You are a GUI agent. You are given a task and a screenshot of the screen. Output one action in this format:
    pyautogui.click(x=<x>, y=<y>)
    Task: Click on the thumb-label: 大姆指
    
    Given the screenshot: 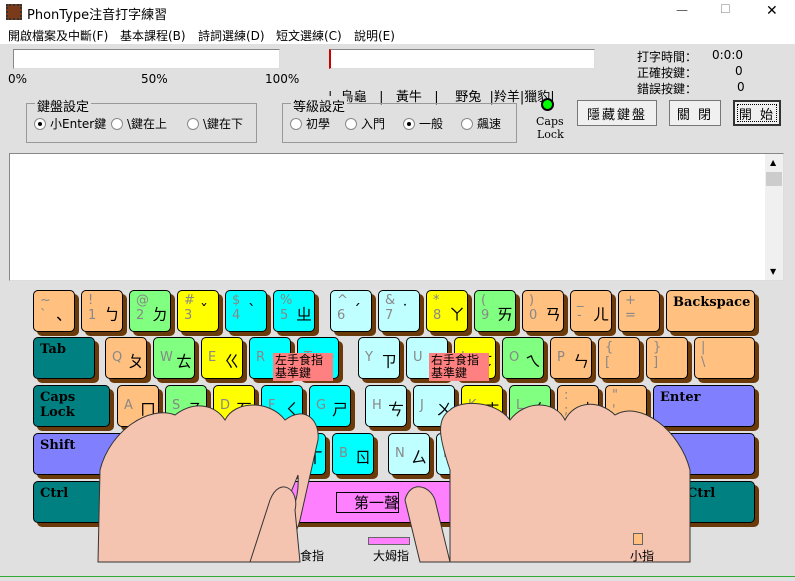 What is the action you would take?
    pyautogui.click(x=391, y=556)
    